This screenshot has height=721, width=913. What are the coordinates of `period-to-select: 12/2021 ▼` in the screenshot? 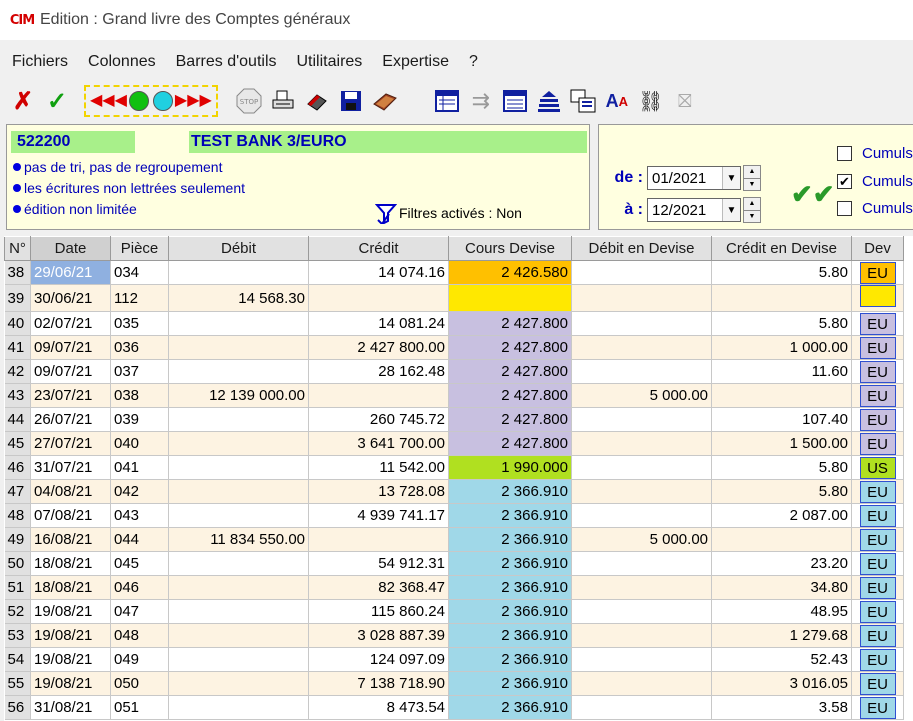 It's located at (694, 210).